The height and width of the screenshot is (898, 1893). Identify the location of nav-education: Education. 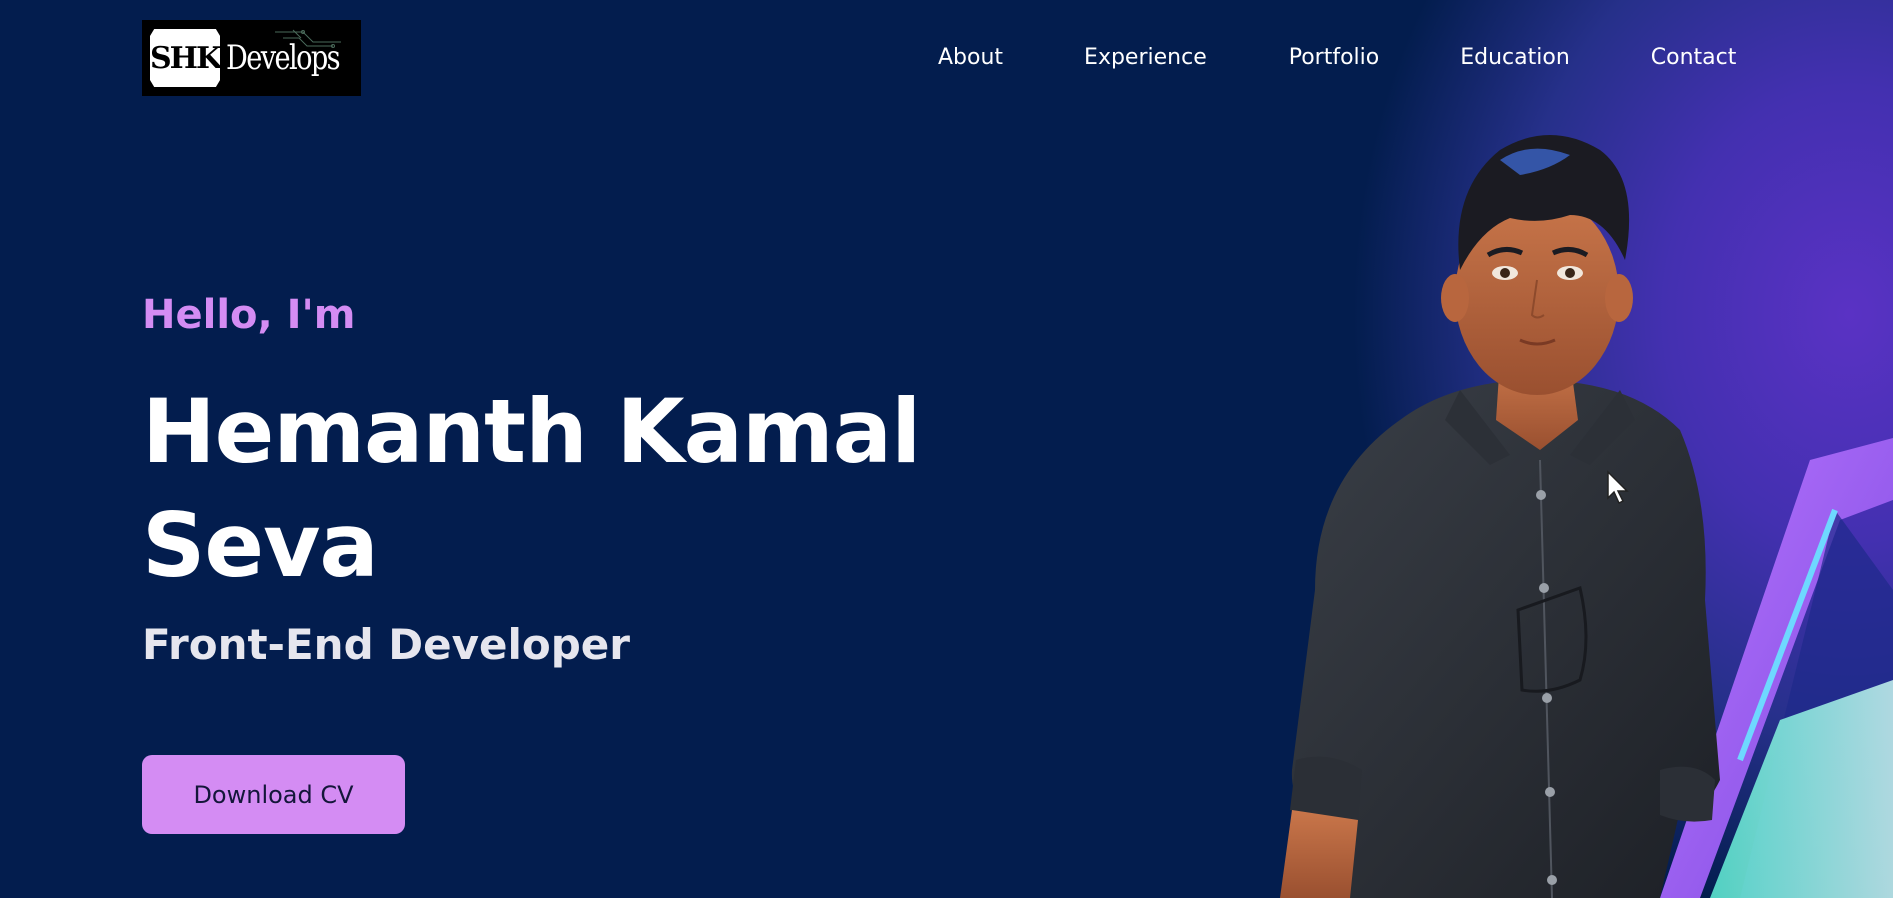
(1515, 58).